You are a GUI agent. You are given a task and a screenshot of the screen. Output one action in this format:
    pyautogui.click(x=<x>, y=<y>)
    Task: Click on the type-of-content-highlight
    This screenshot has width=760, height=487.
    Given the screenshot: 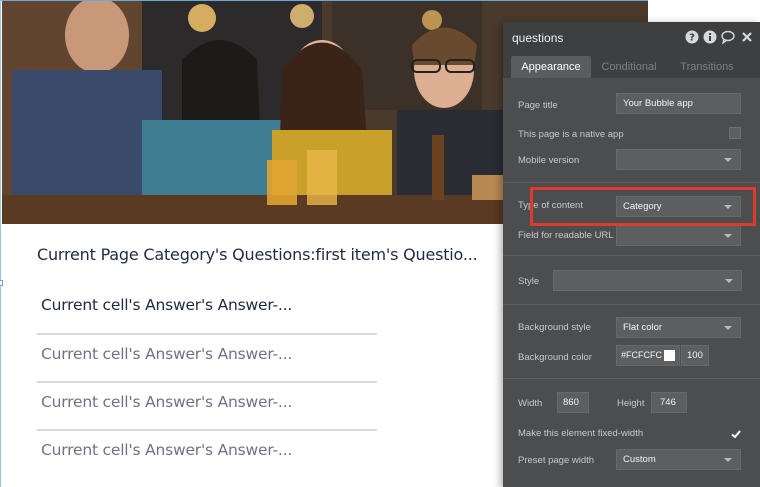 What is the action you would take?
    pyautogui.click(x=643, y=206)
    